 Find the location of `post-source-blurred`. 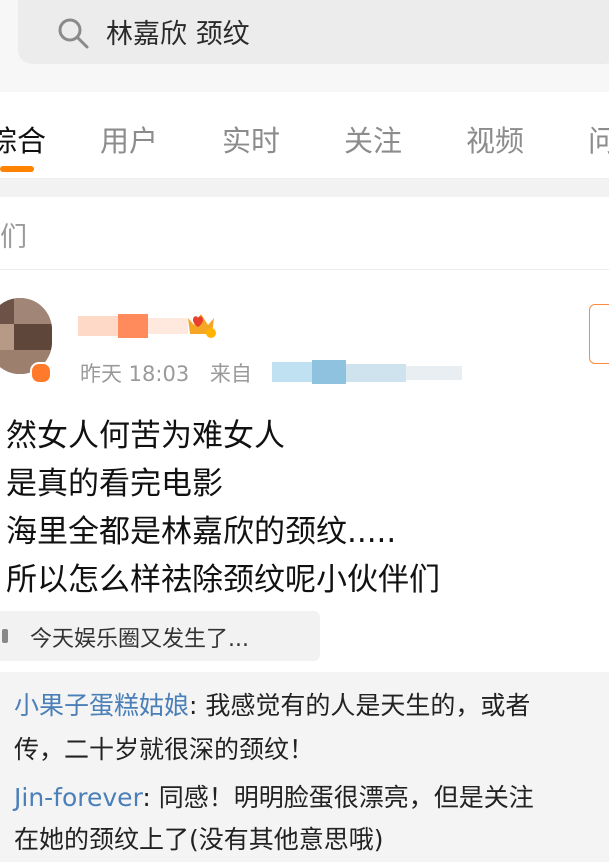

post-source-blurred is located at coordinates (372, 373).